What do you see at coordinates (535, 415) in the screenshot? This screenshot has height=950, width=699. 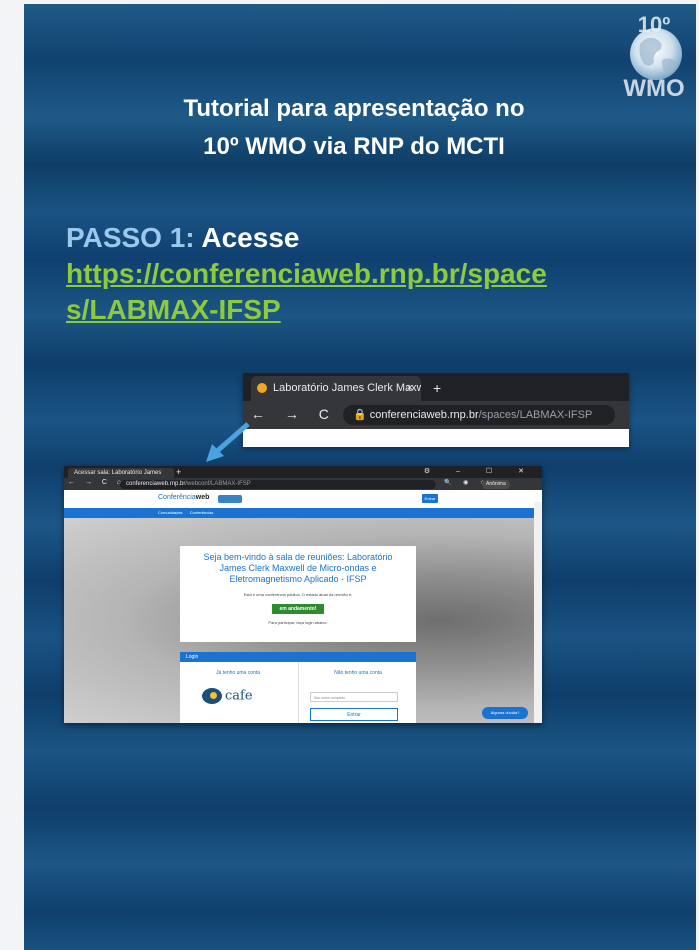 I see `crop-url-path: /spaces/LABMAX-IFSP` at bounding box center [535, 415].